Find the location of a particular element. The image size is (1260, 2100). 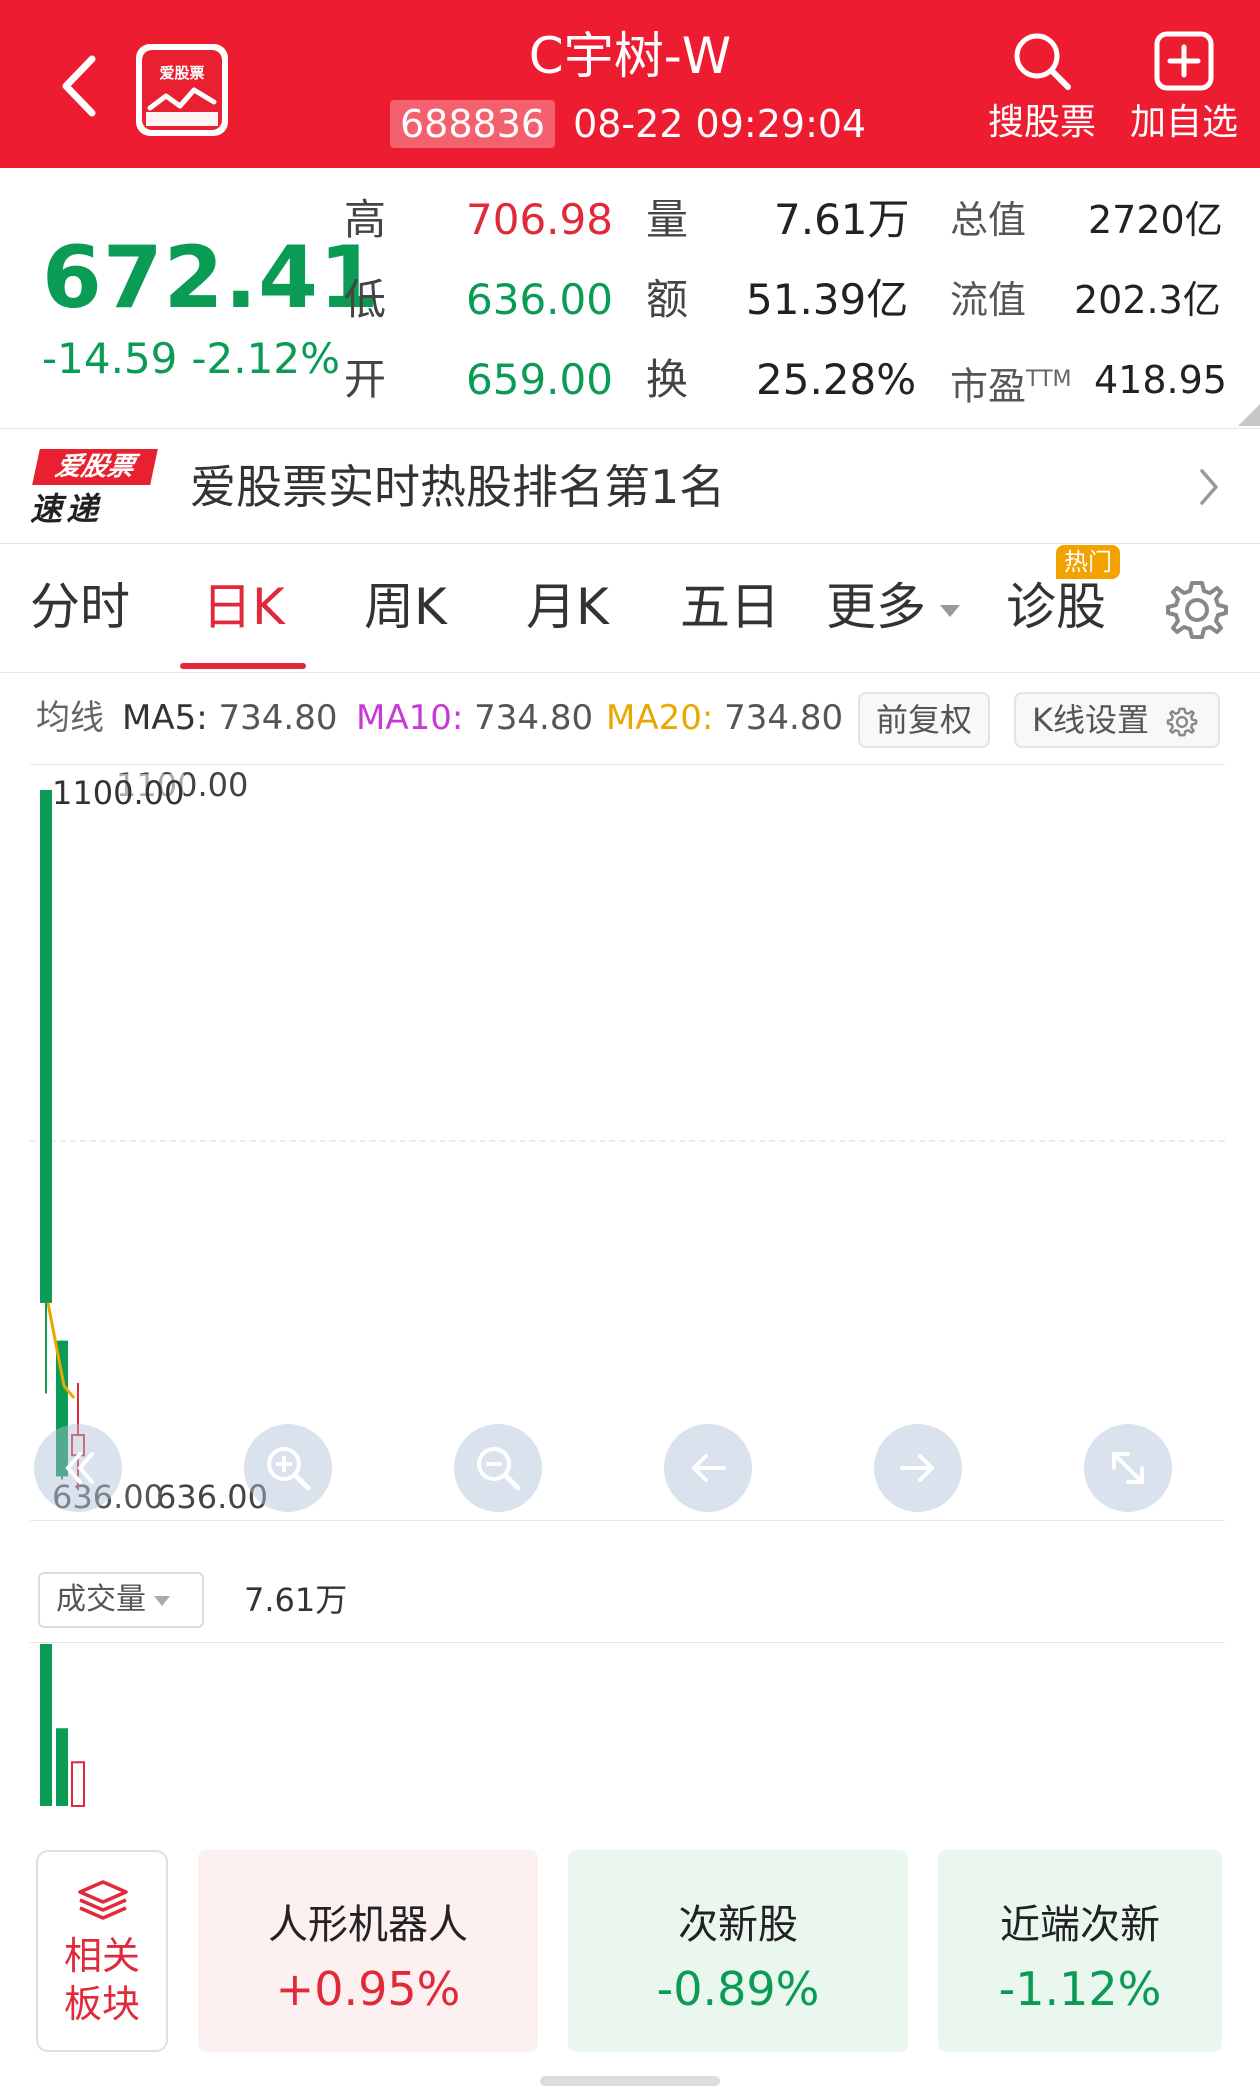

zoom-out-button is located at coordinates (498, 1468).